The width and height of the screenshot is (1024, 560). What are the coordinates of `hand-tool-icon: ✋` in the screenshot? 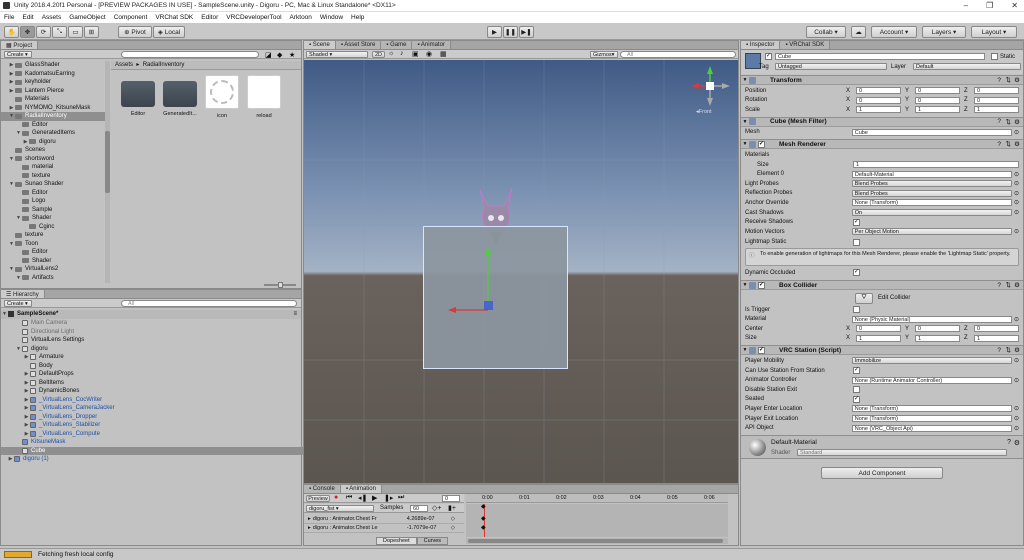 It's located at (11, 32).